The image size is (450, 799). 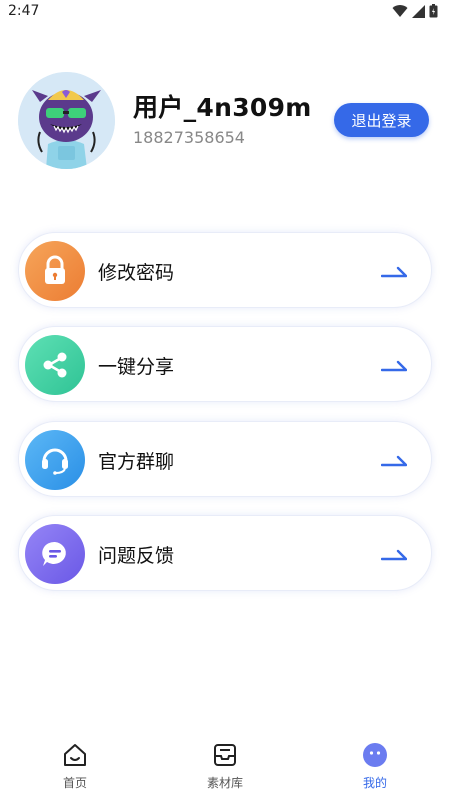 I want to click on logout-button: 退出登录, so click(x=381, y=120).